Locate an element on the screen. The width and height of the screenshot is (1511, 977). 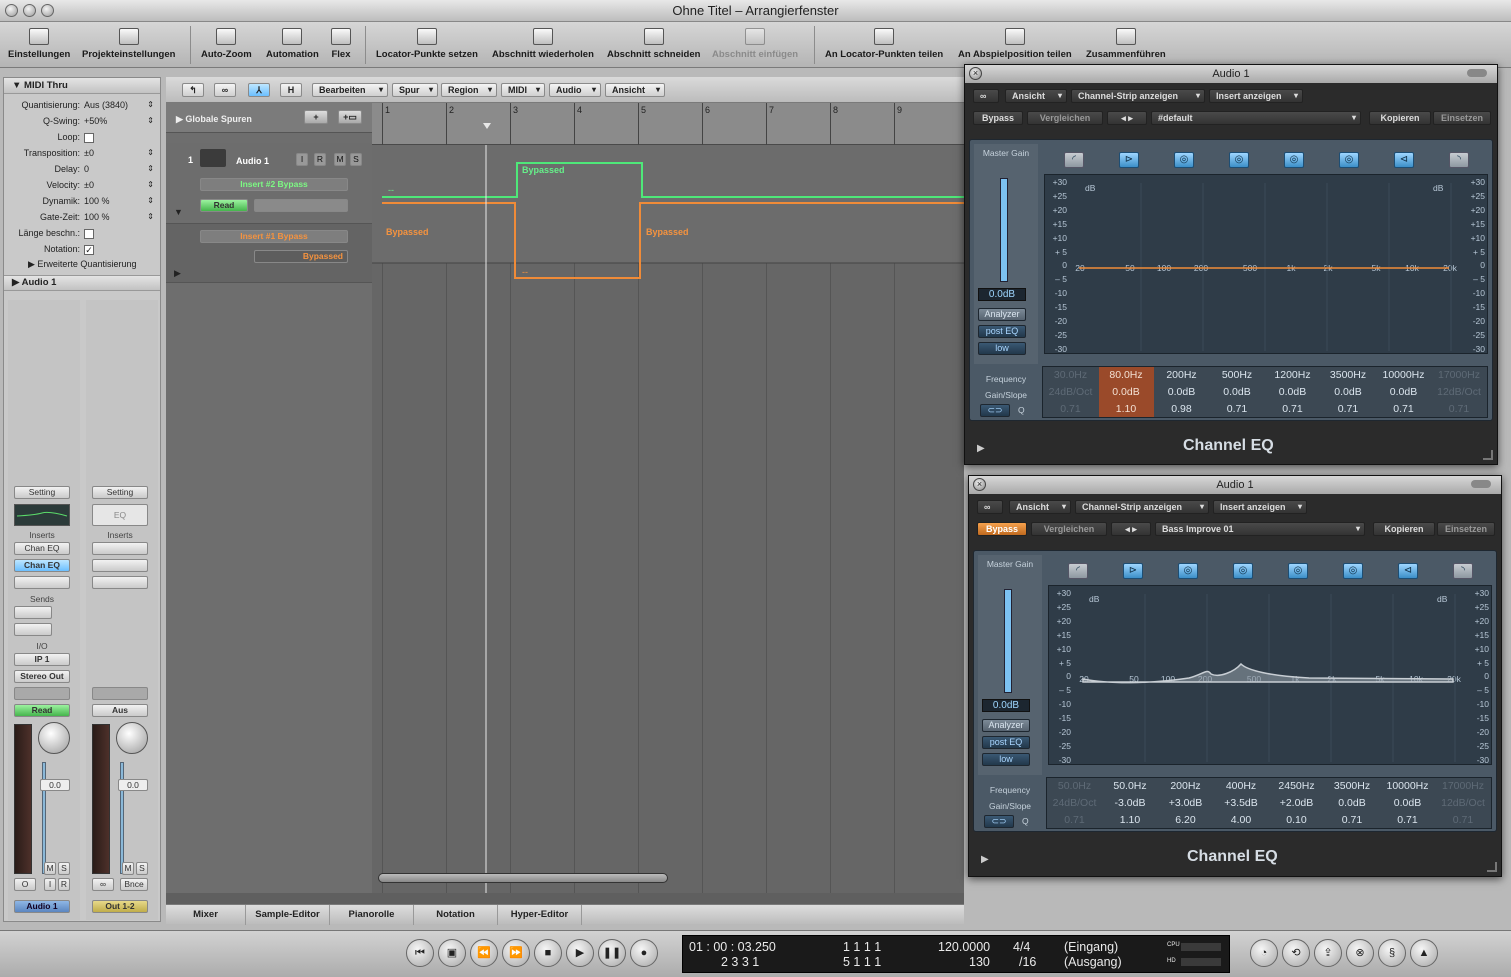
rewind-button: ⏪ is located at coordinates (484, 953).